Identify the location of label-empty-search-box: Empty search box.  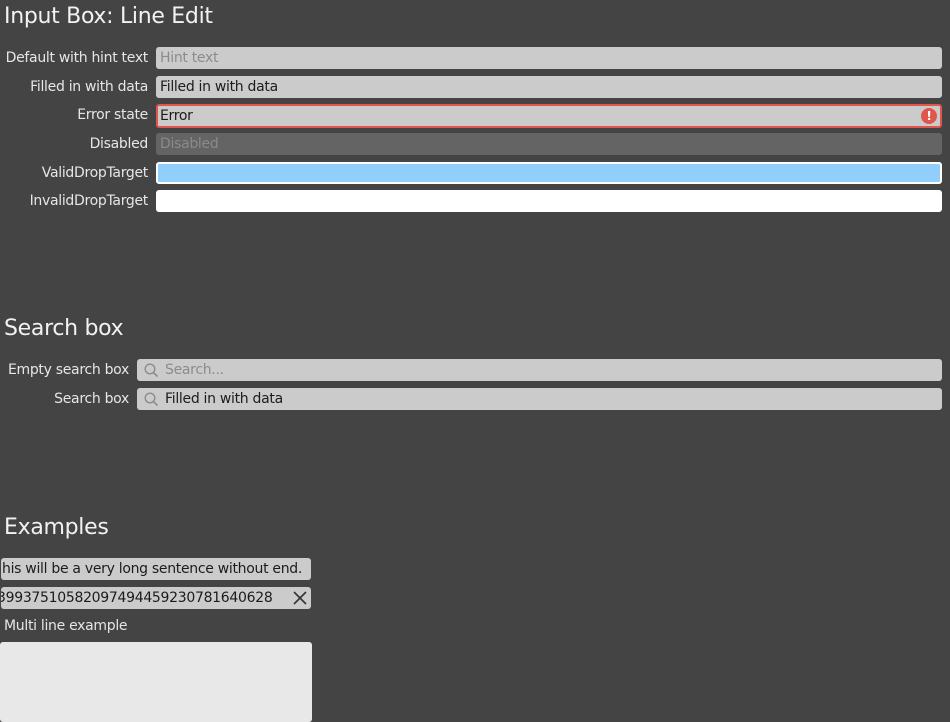
(68, 370).